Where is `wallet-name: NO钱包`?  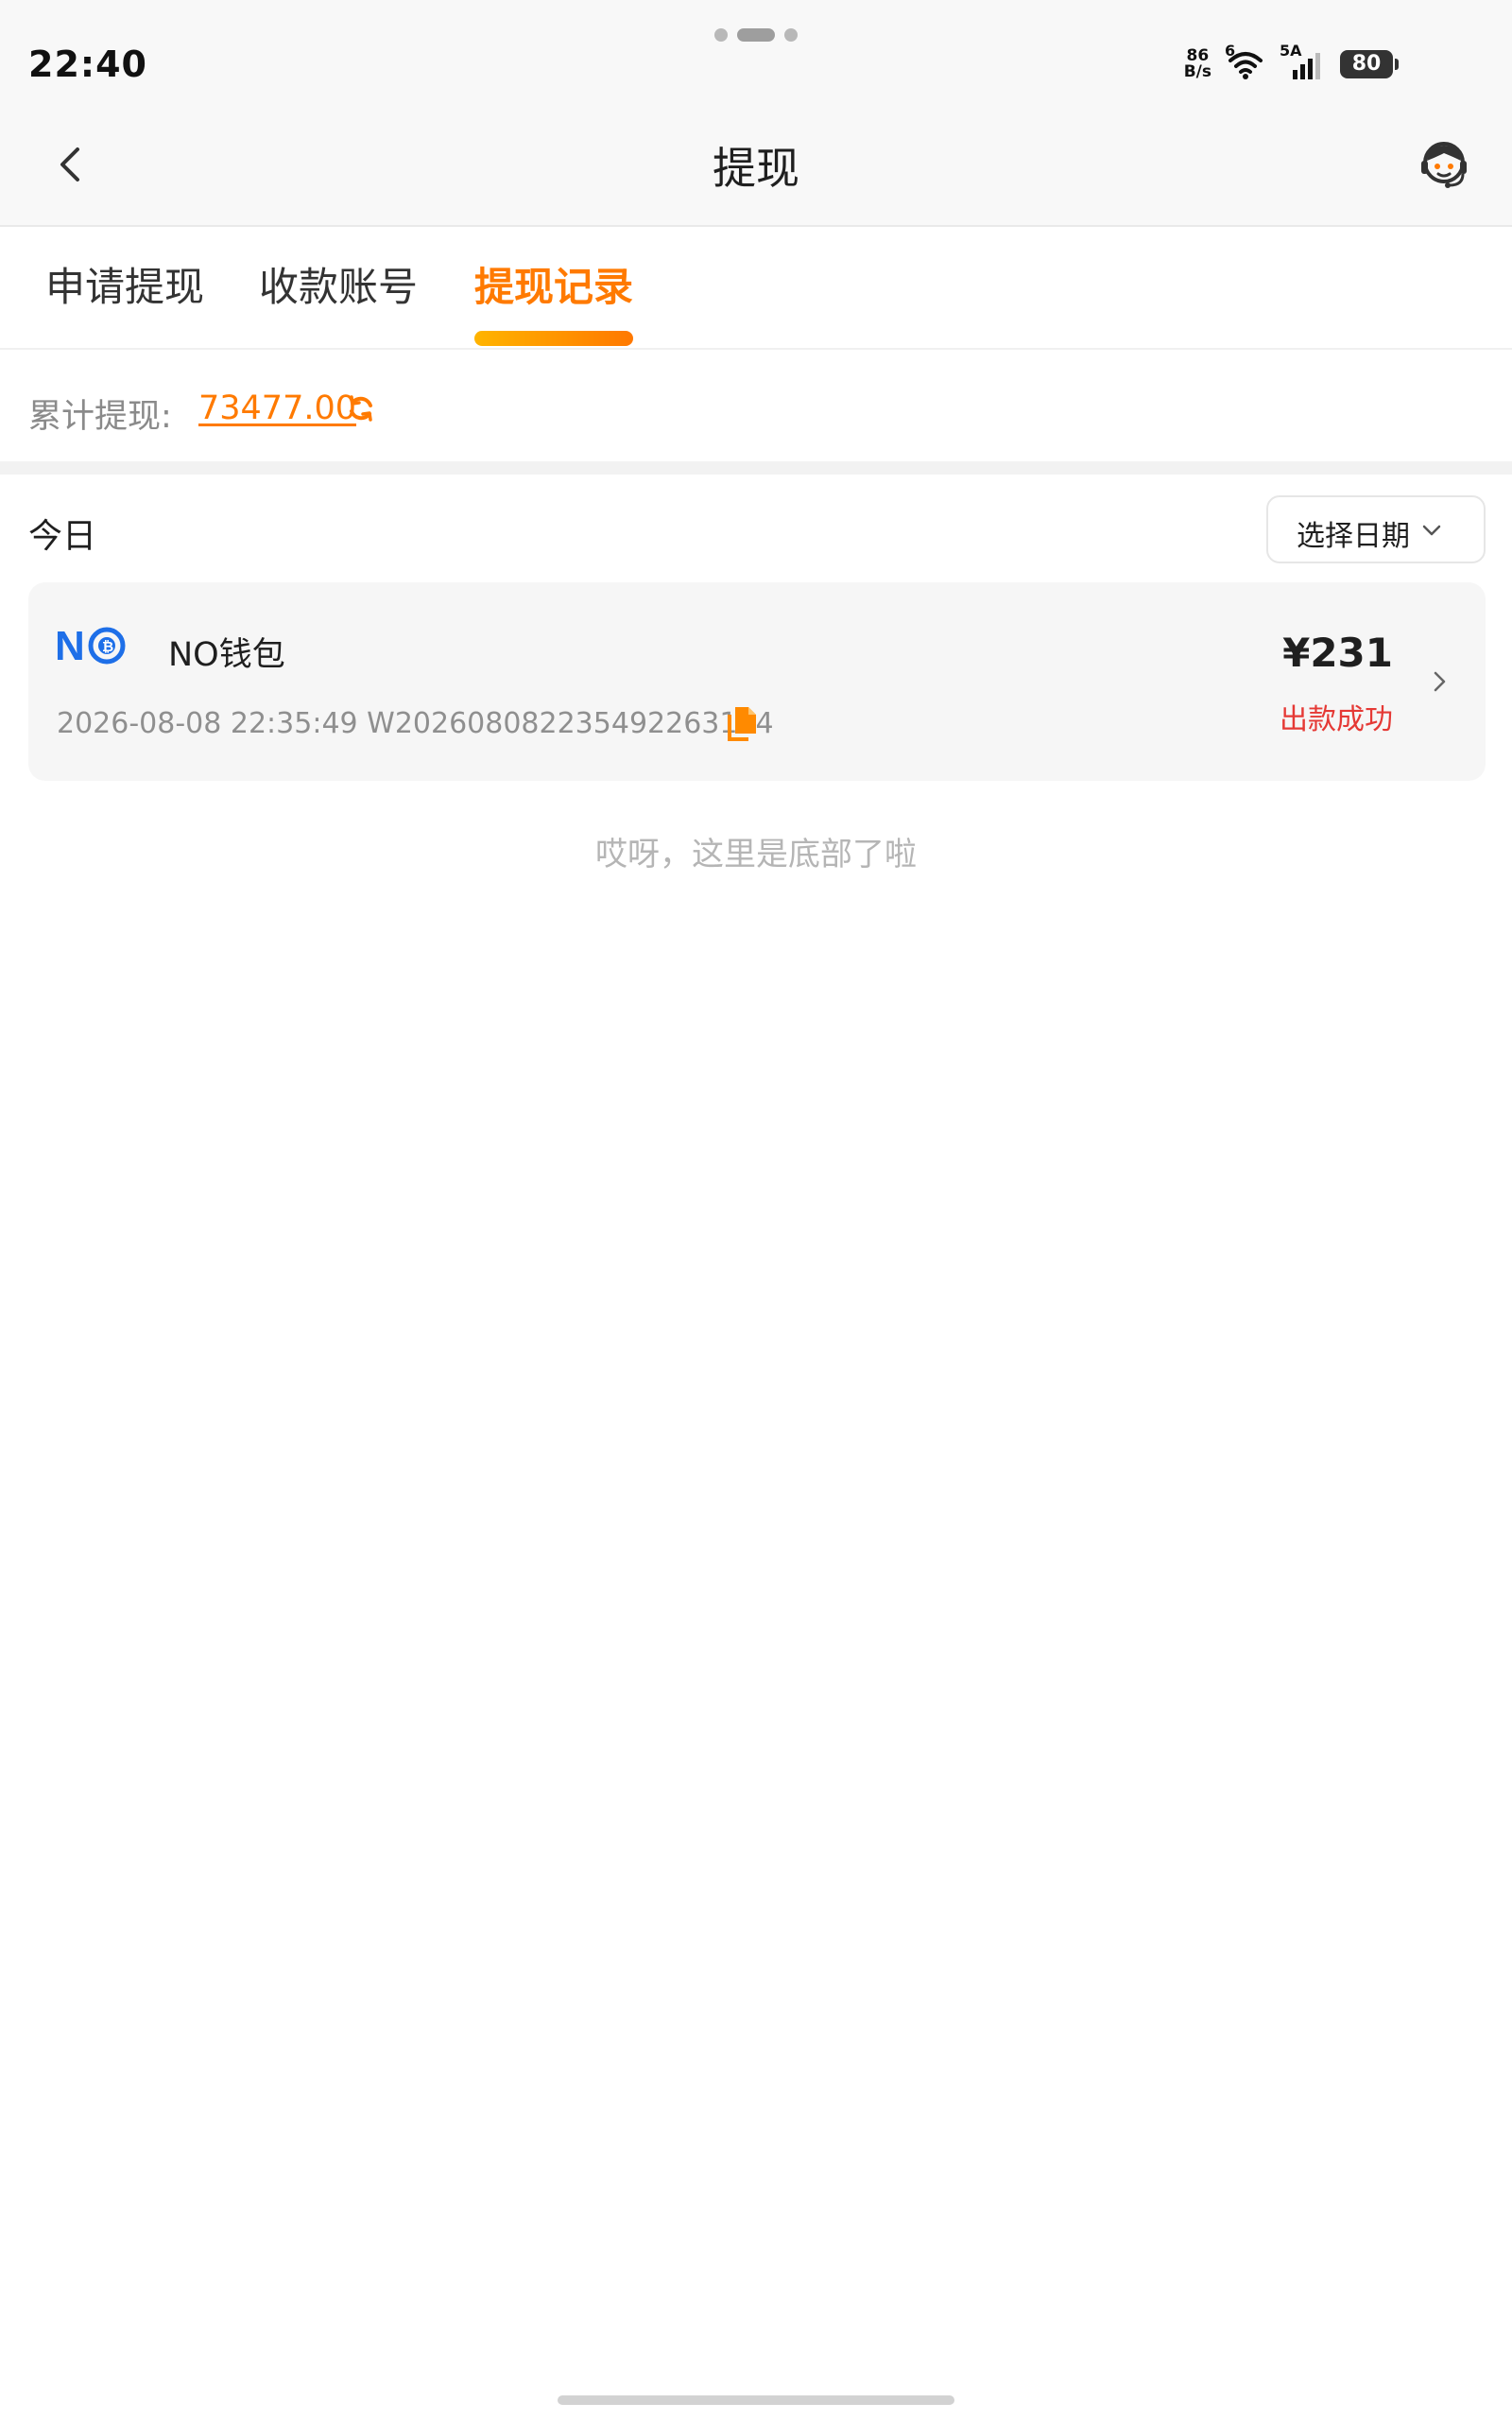
wallet-name: NO钱包 is located at coordinates (226, 655).